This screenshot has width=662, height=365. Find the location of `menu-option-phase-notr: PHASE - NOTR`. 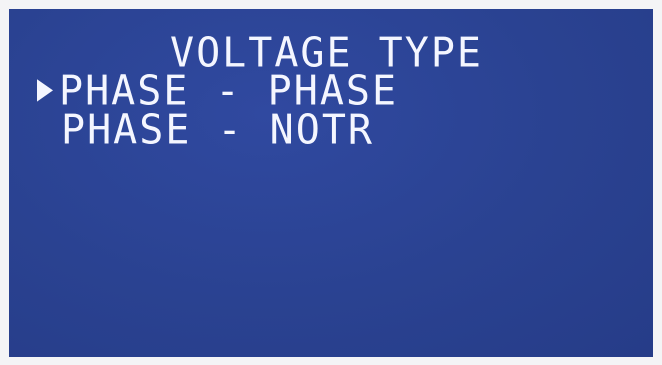

menu-option-phase-notr: PHASE - NOTR is located at coordinates (217, 130).